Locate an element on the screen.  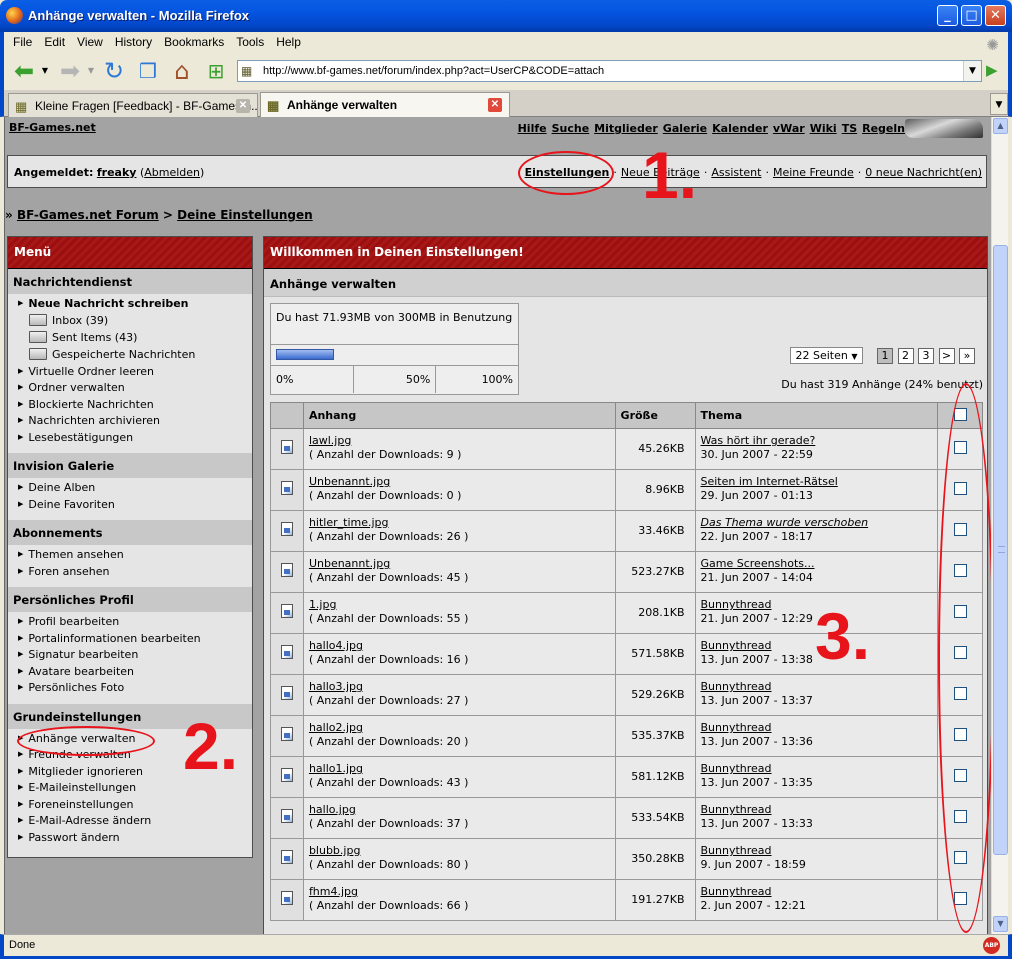
menu-item-edit-signature: ▶ Signatur bearbeiten is located at coordinates (130, 656).